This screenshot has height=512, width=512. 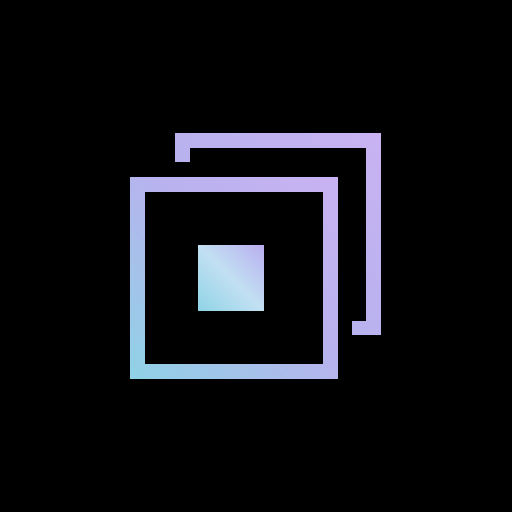 I want to click on inner-square, so click(x=231, y=278).